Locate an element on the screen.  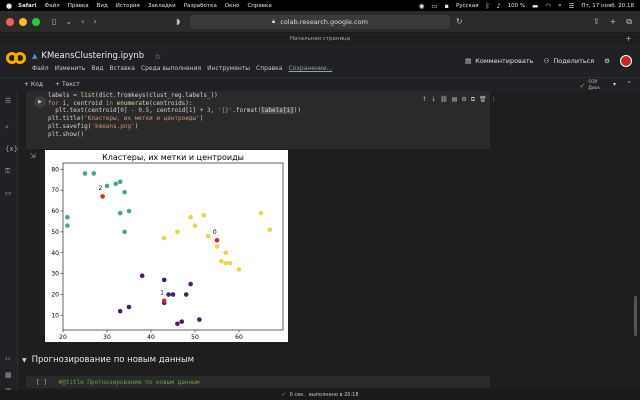
menu-item-window: Окно is located at coordinates (232, 6).